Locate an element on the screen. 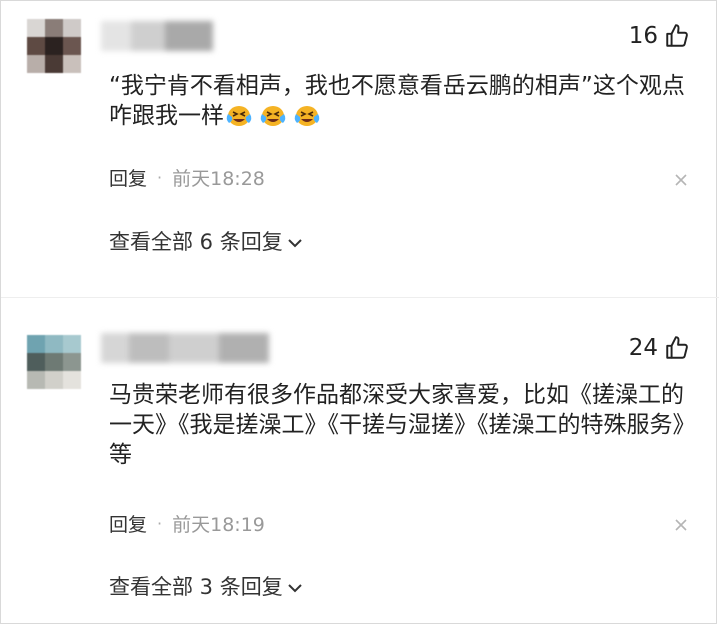 The width and height of the screenshot is (719, 626). like-button: 16 is located at coordinates (659, 36).